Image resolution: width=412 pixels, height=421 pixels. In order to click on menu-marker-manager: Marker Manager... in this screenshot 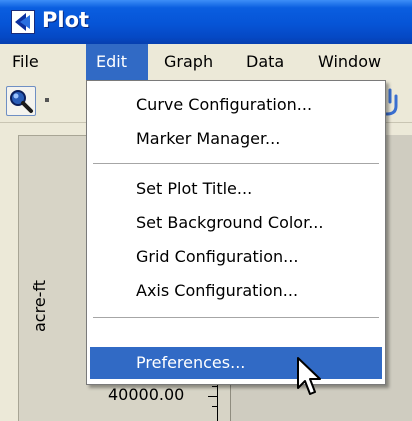, I will do `click(236, 139)`.